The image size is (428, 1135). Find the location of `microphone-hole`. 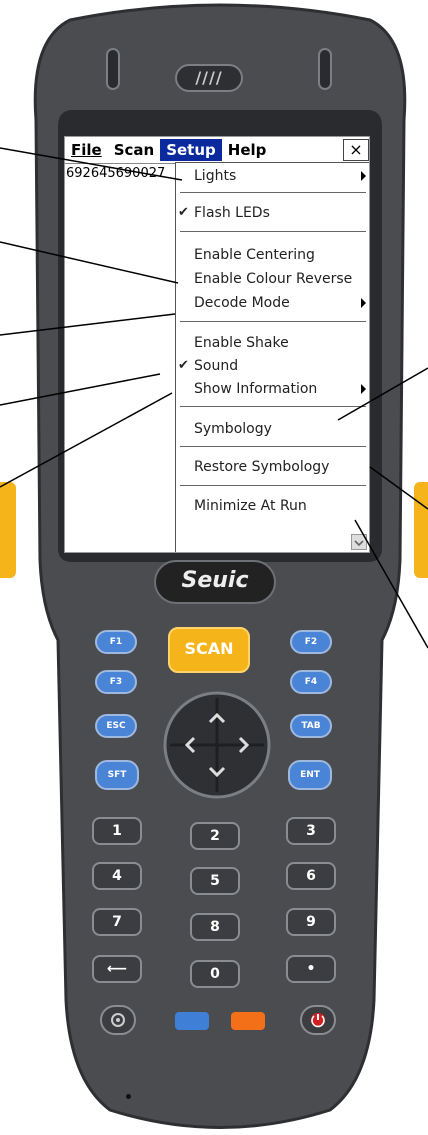

microphone-hole is located at coordinates (128, 1096).